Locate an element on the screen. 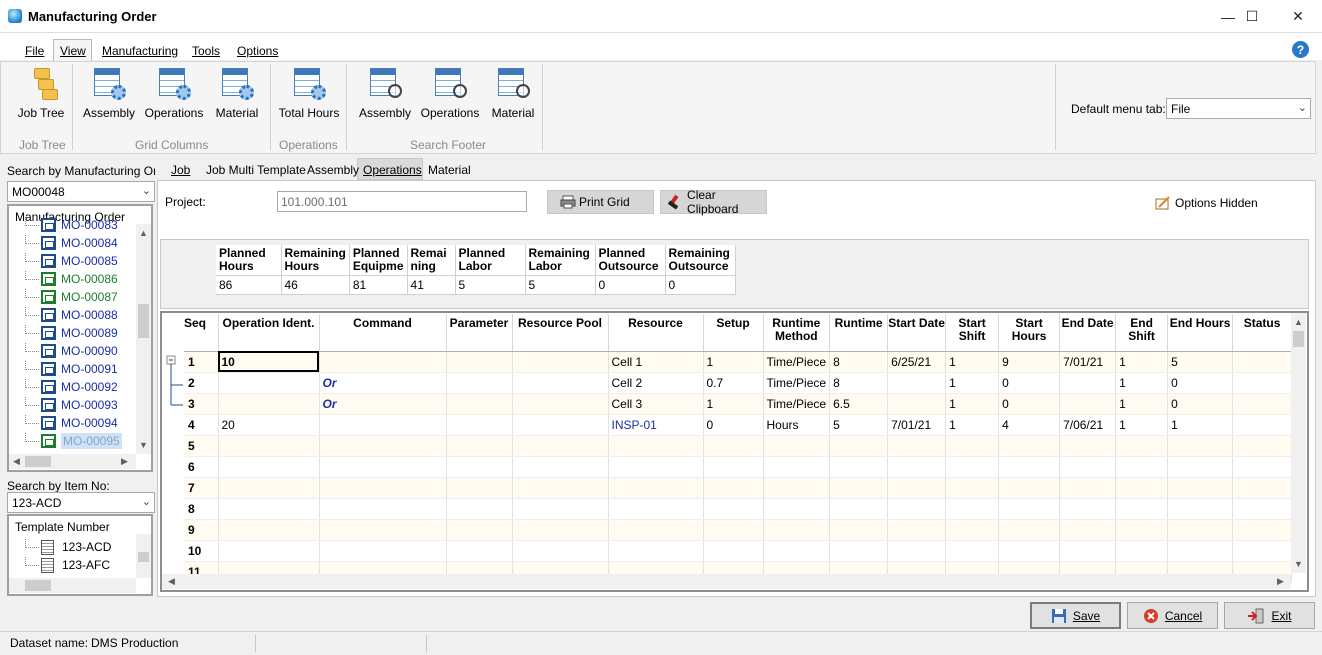 This screenshot has height=655, width=1322. mo-tree-item: MO-00092 is located at coordinates (63, 387).